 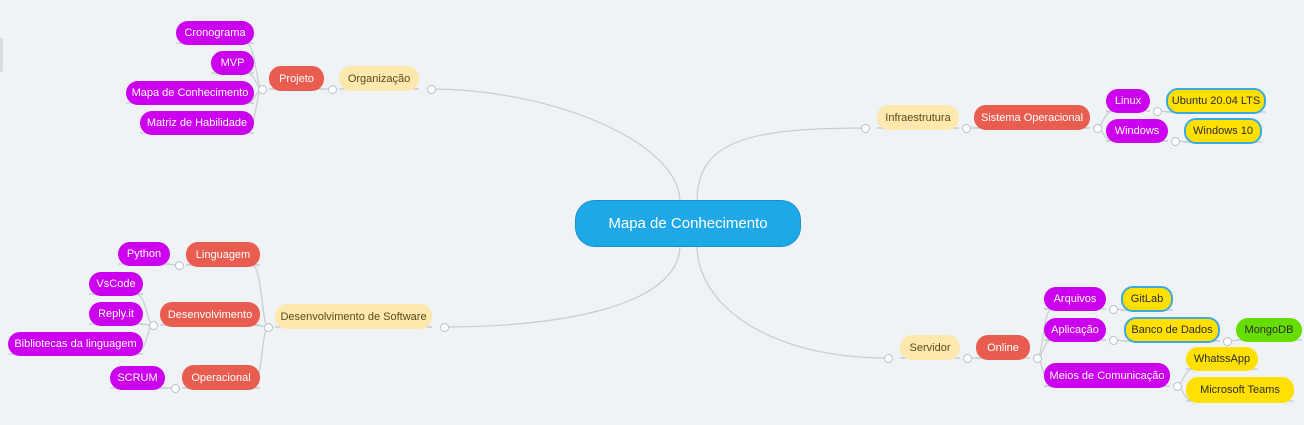 What do you see at coordinates (215, 33) in the screenshot?
I see `topic-crono: Cronograma` at bounding box center [215, 33].